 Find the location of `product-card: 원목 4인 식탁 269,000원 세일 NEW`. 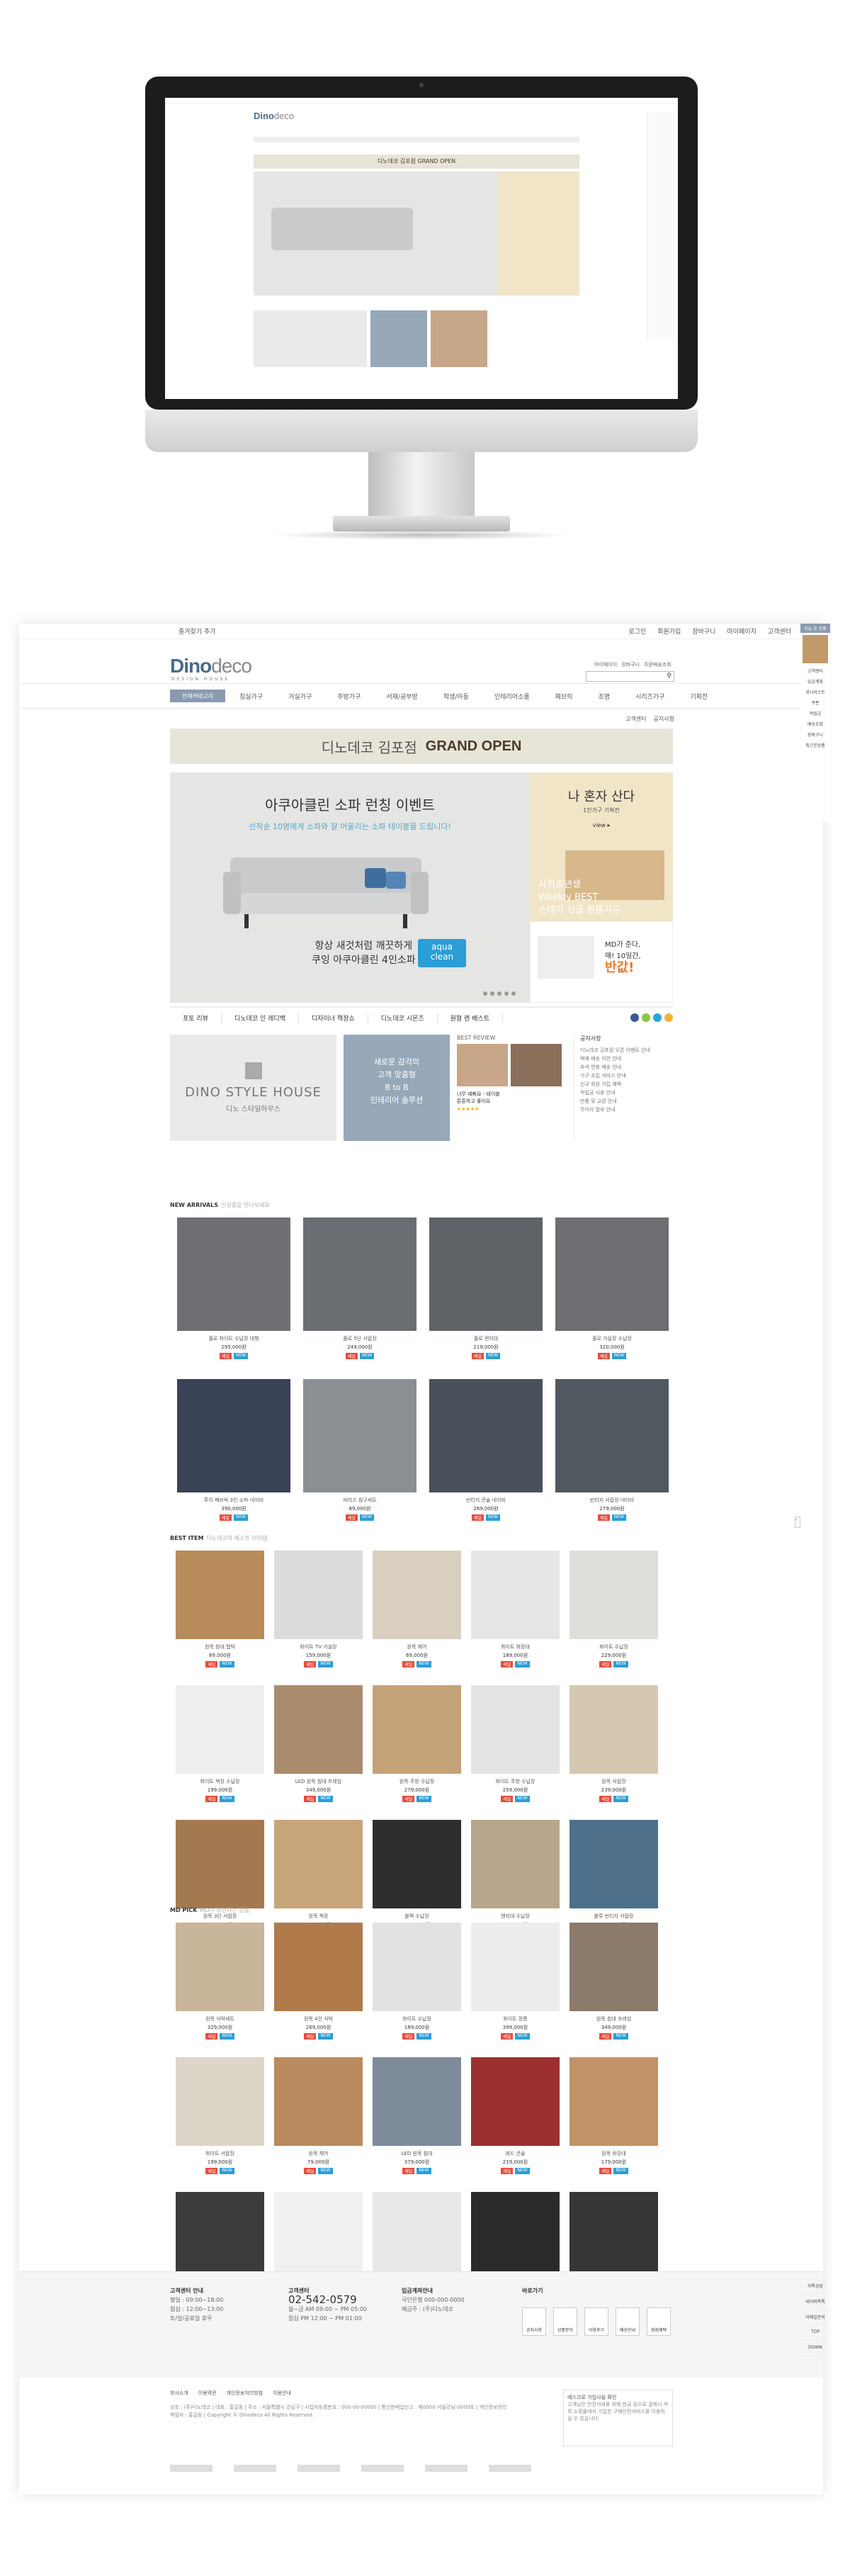

product-card: 원목 4인 식탁 269,000원 세일 NEW is located at coordinates (319, 1981).